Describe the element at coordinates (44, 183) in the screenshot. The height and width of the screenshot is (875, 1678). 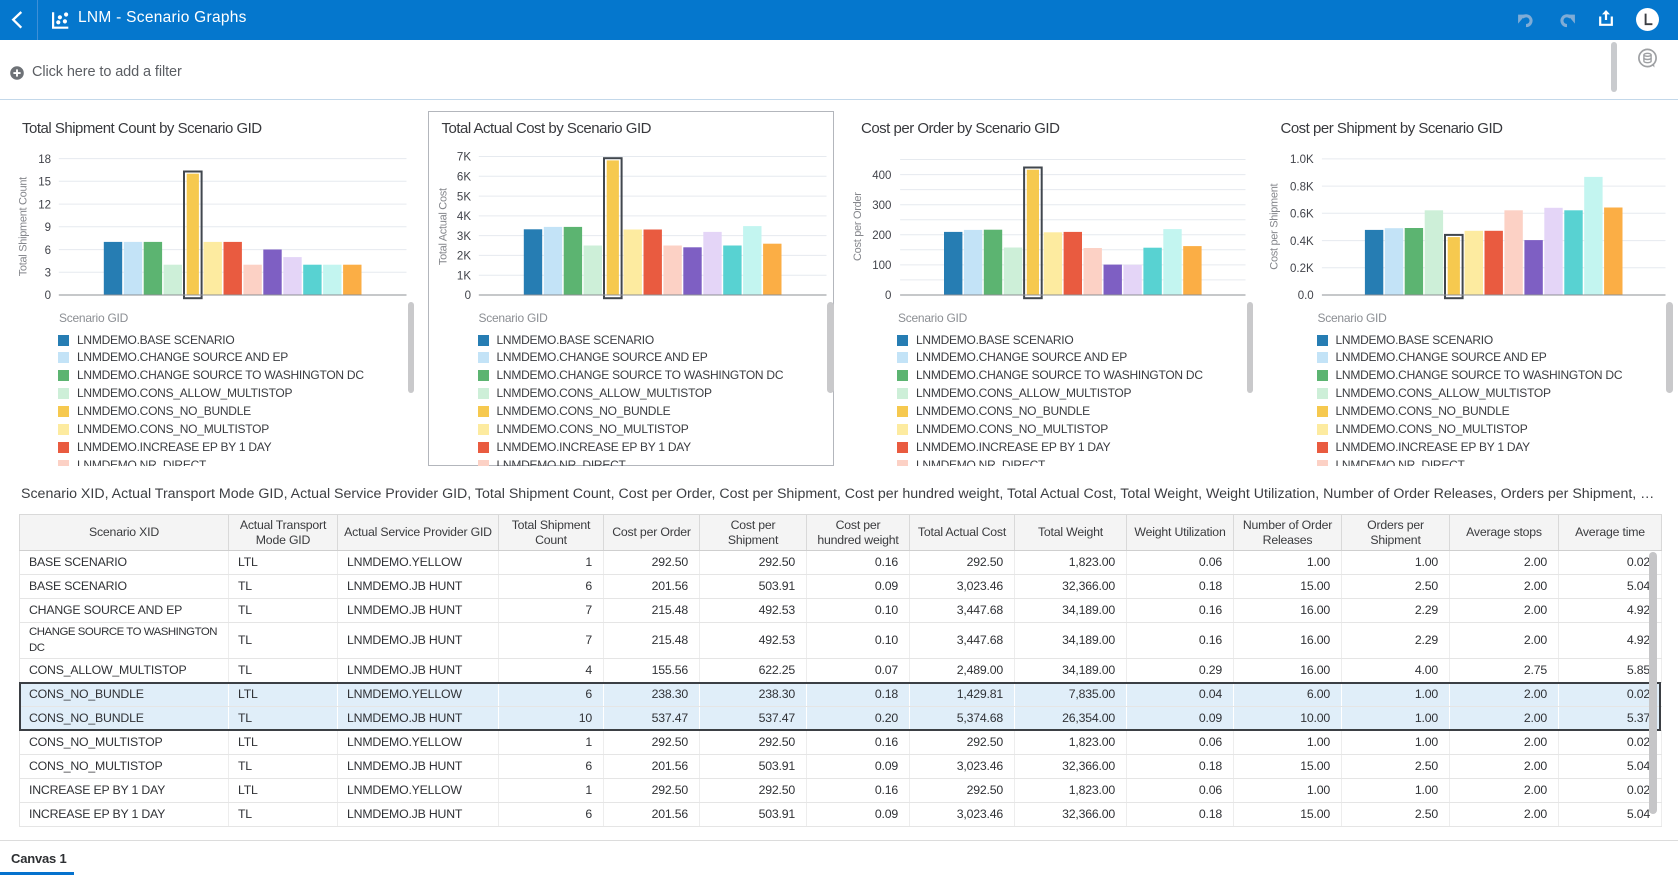
I see `svg-text: 15` at that location.